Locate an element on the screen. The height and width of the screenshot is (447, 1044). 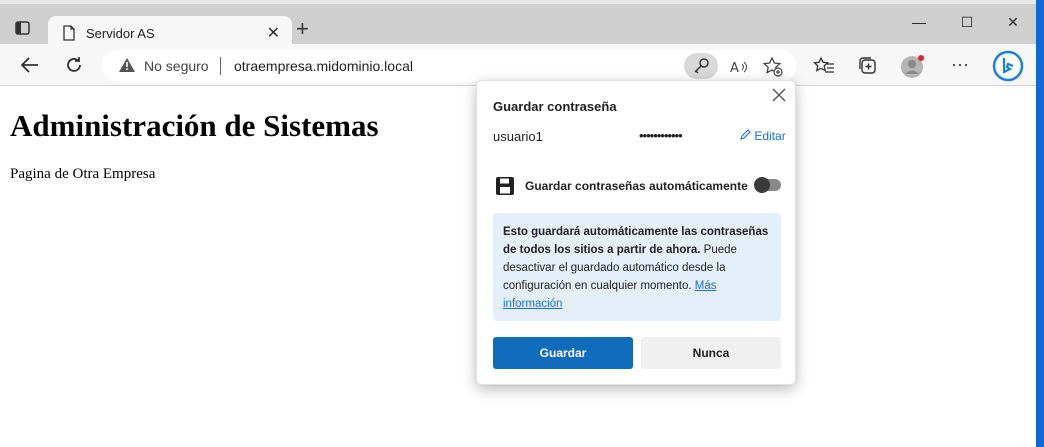
refresh-button is located at coordinates (74, 66).